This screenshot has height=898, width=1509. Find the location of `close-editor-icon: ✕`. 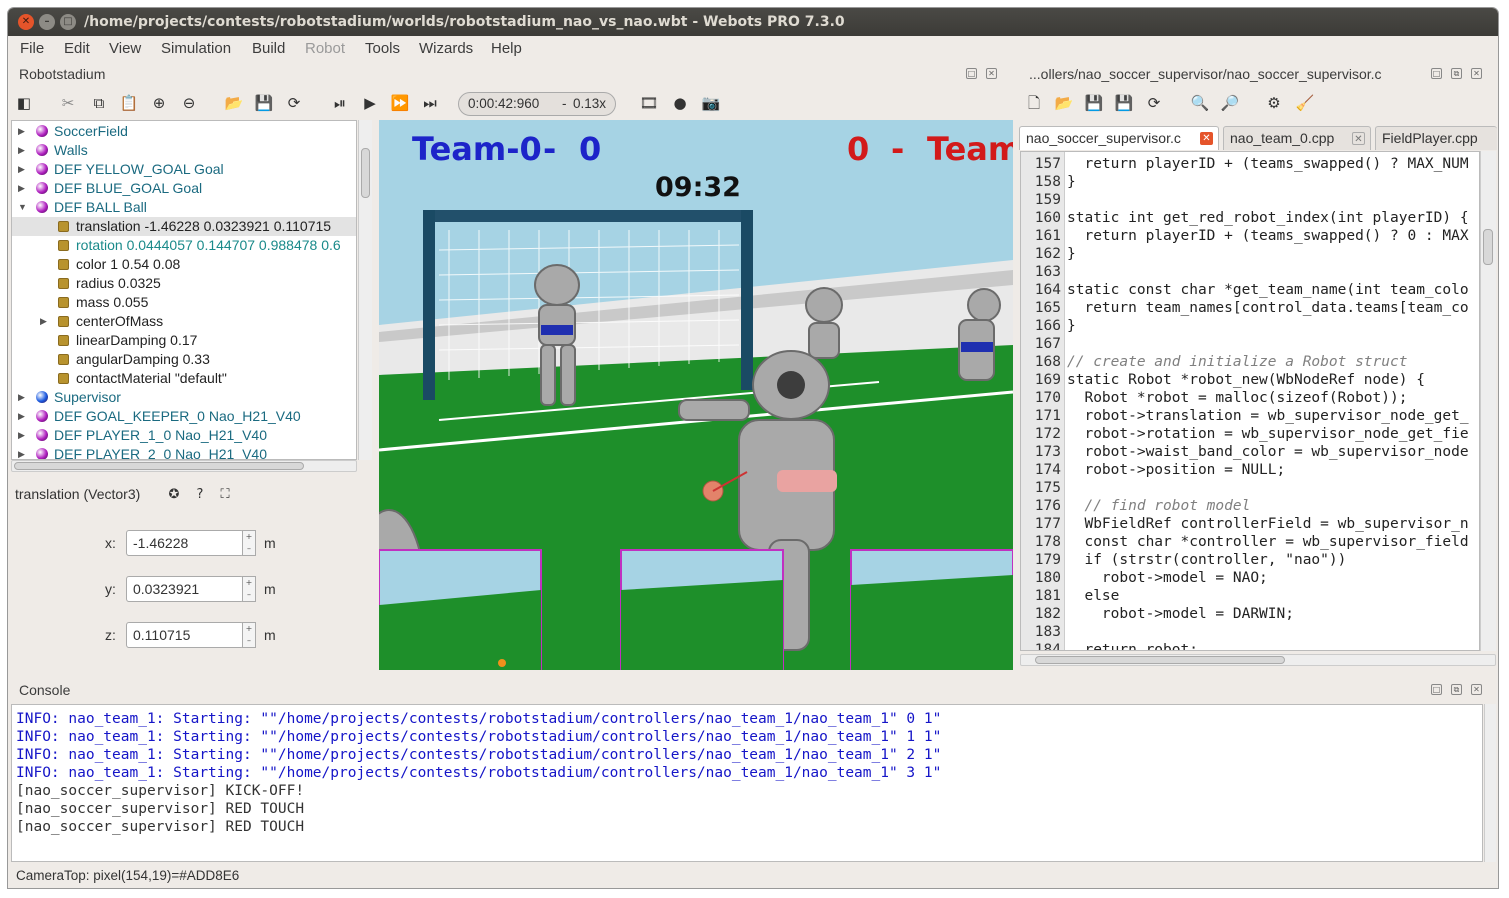

close-editor-icon: ✕ is located at coordinates (1476, 73).